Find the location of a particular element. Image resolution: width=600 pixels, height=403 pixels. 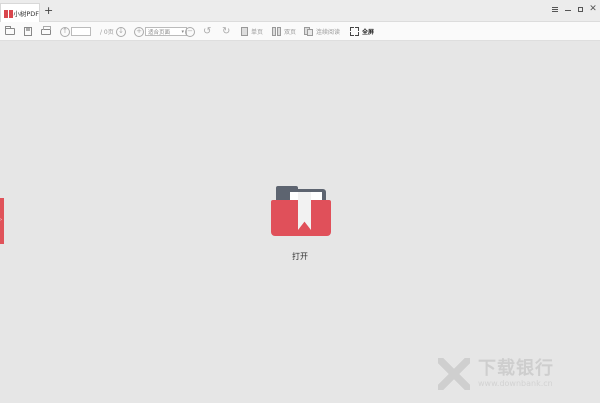

prev-page-button: ↑ is located at coordinates (65, 31).